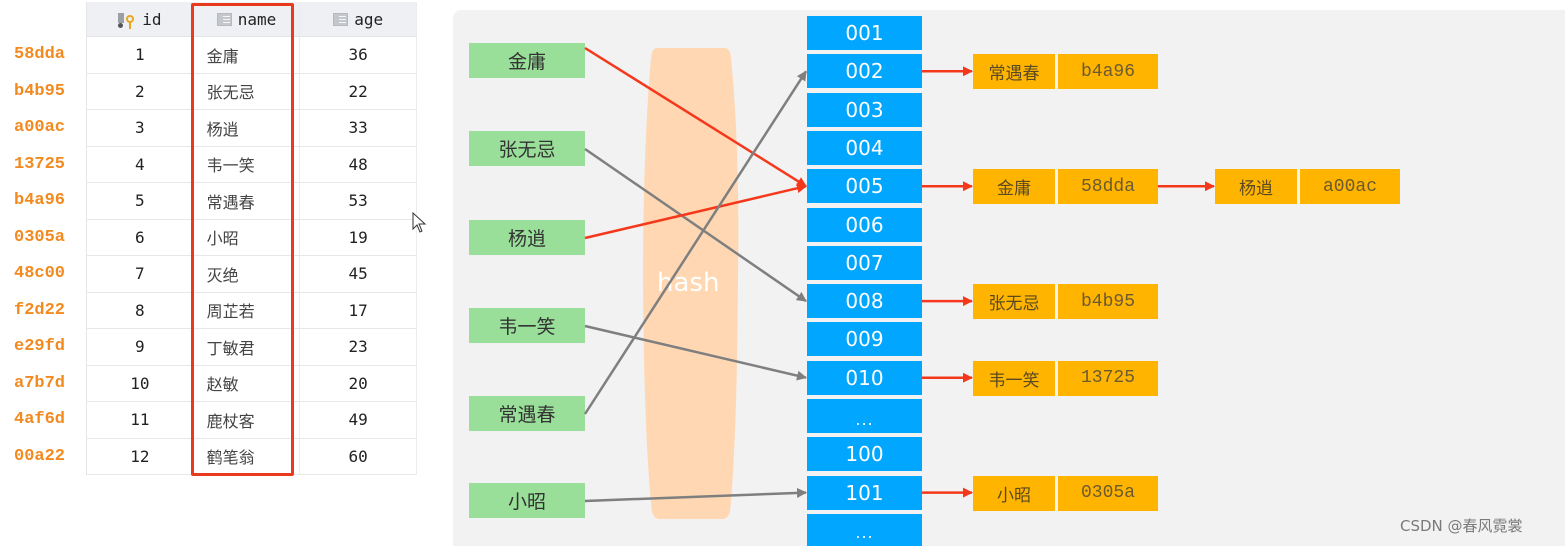  Describe the element at coordinates (864, 492) in the screenshot. I see `hash-bucket: 101` at that location.